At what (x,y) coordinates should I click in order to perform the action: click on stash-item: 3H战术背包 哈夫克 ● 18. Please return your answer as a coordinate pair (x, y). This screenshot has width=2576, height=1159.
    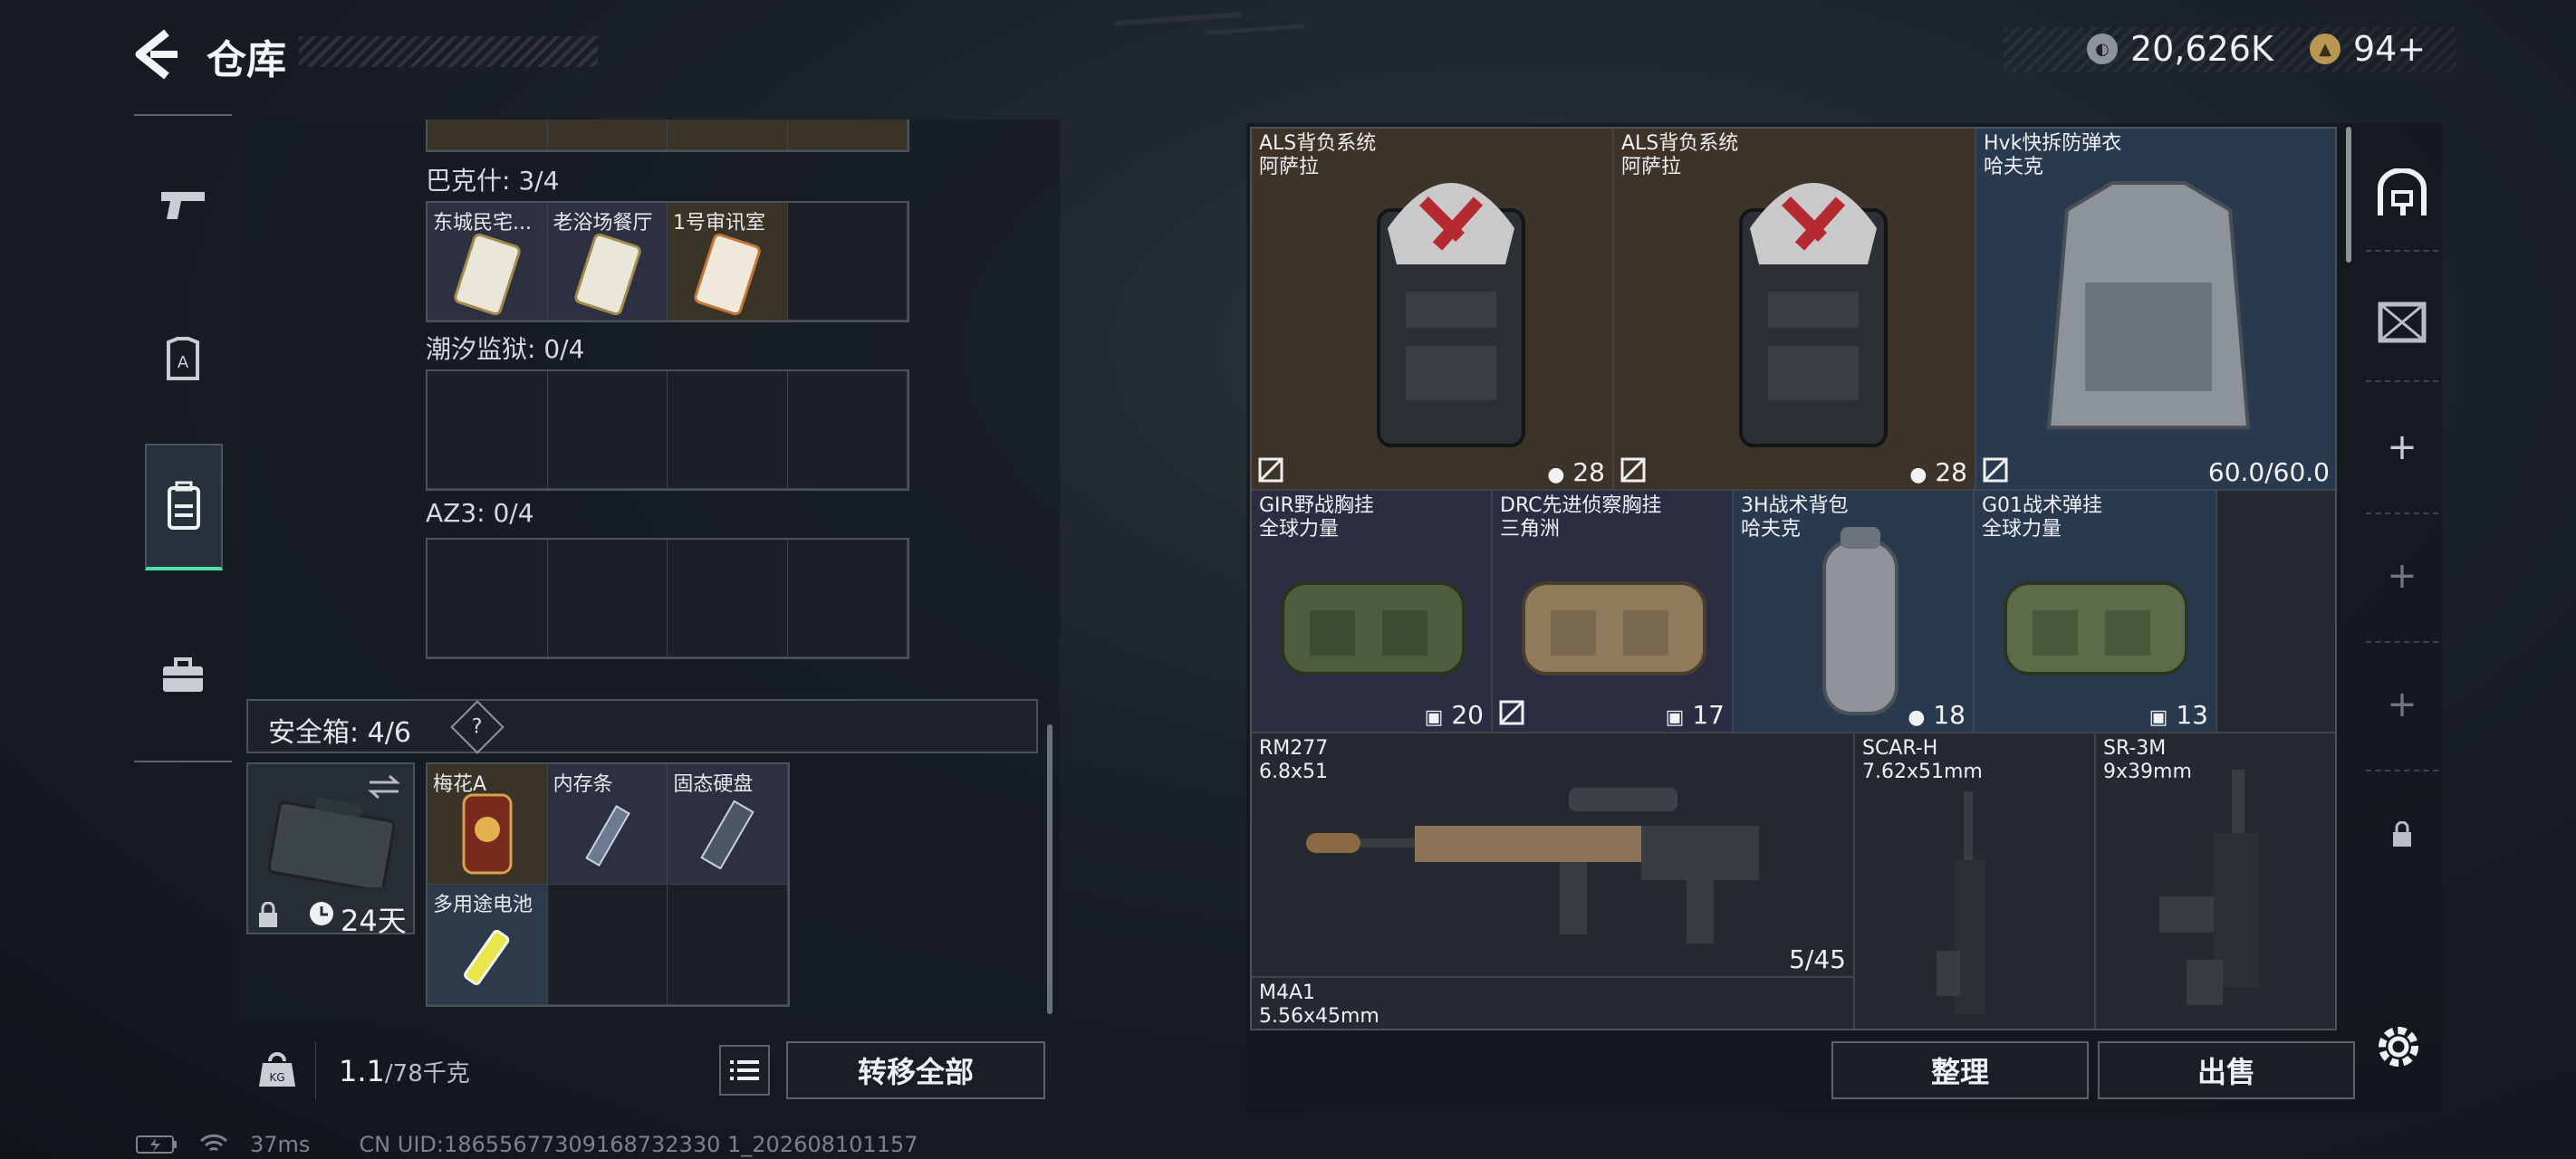
    Looking at the image, I should click on (1854, 612).